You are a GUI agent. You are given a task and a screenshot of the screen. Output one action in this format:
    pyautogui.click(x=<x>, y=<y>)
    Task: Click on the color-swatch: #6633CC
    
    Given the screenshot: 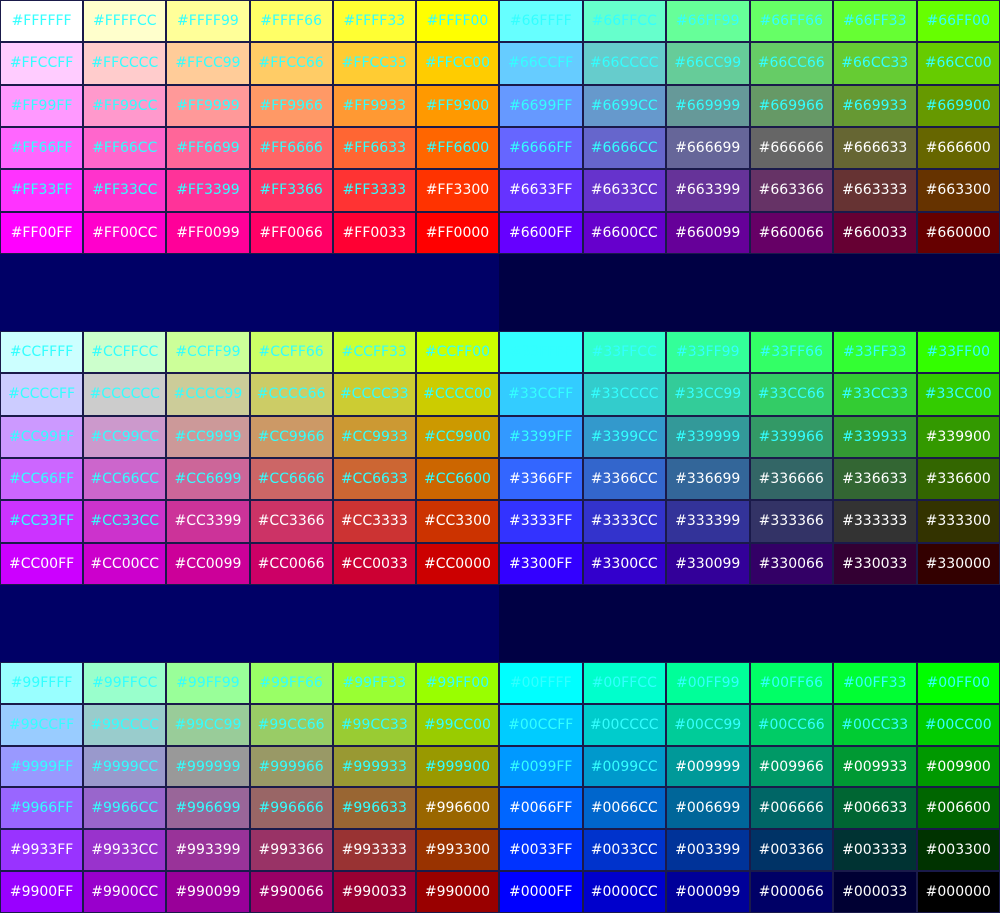 What is the action you would take?
    pyautogui.click(x=624, y=190)
    